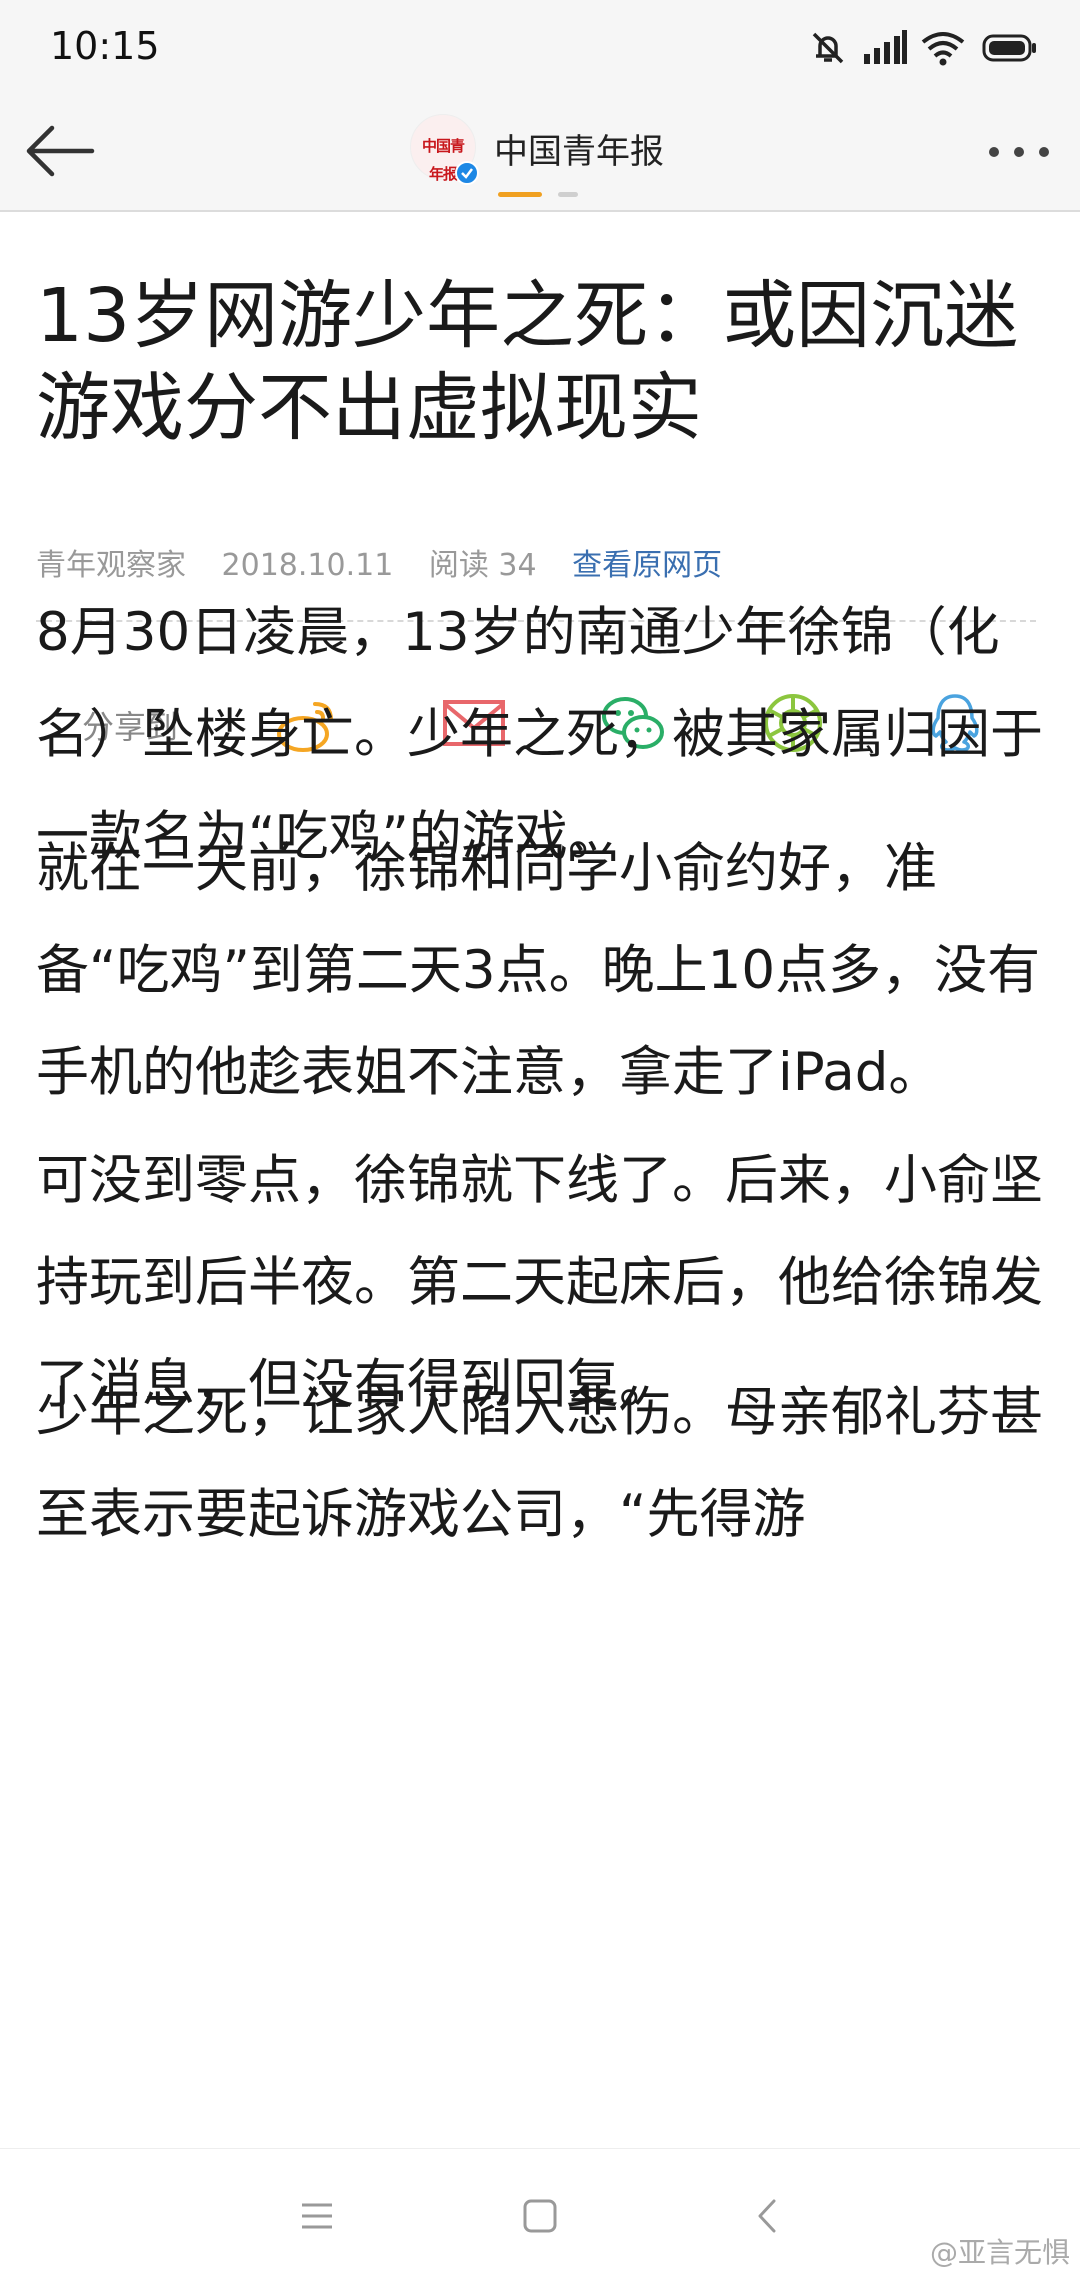 The width and height of the screenshot is (1080, 2281). Describe the element at coordinates (767, 2216) in the screenshot. I see `back-icon` at that location.